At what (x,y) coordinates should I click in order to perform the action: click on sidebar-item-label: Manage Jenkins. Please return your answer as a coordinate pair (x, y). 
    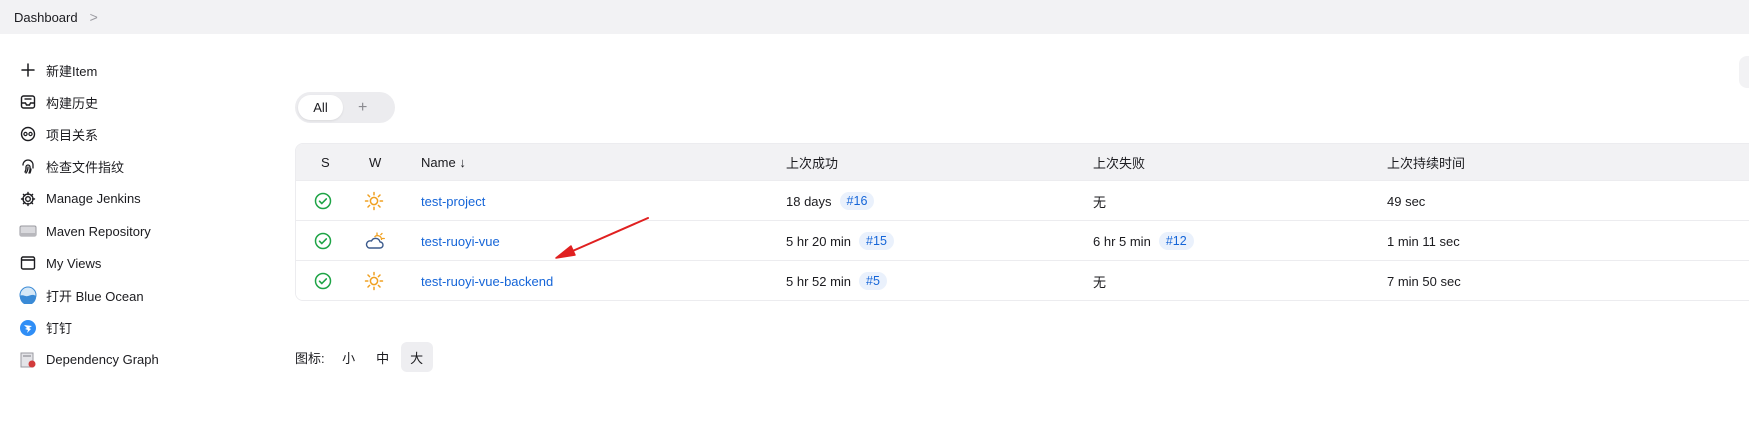
    Looking at the image, I should click on (93, 199).